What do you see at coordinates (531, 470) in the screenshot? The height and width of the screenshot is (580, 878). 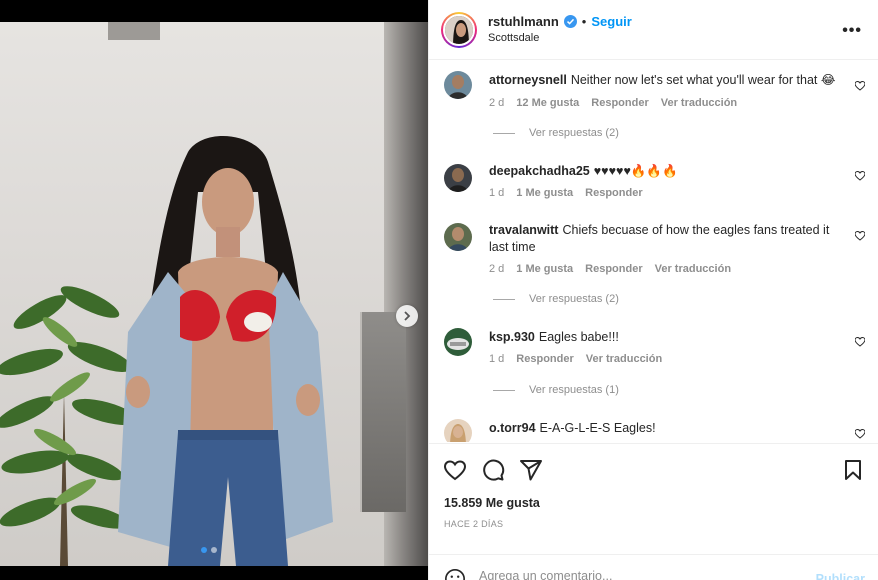 I see `share-icon` at bounding box center [531, 470].